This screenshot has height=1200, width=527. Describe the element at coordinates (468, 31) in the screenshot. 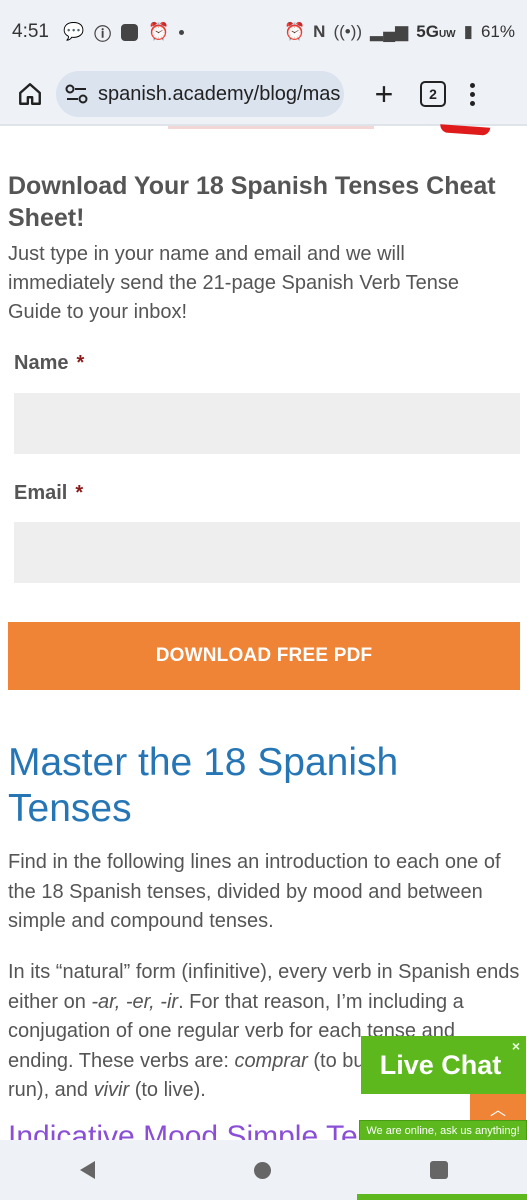

I see `battery-icon: ▮` at that location.